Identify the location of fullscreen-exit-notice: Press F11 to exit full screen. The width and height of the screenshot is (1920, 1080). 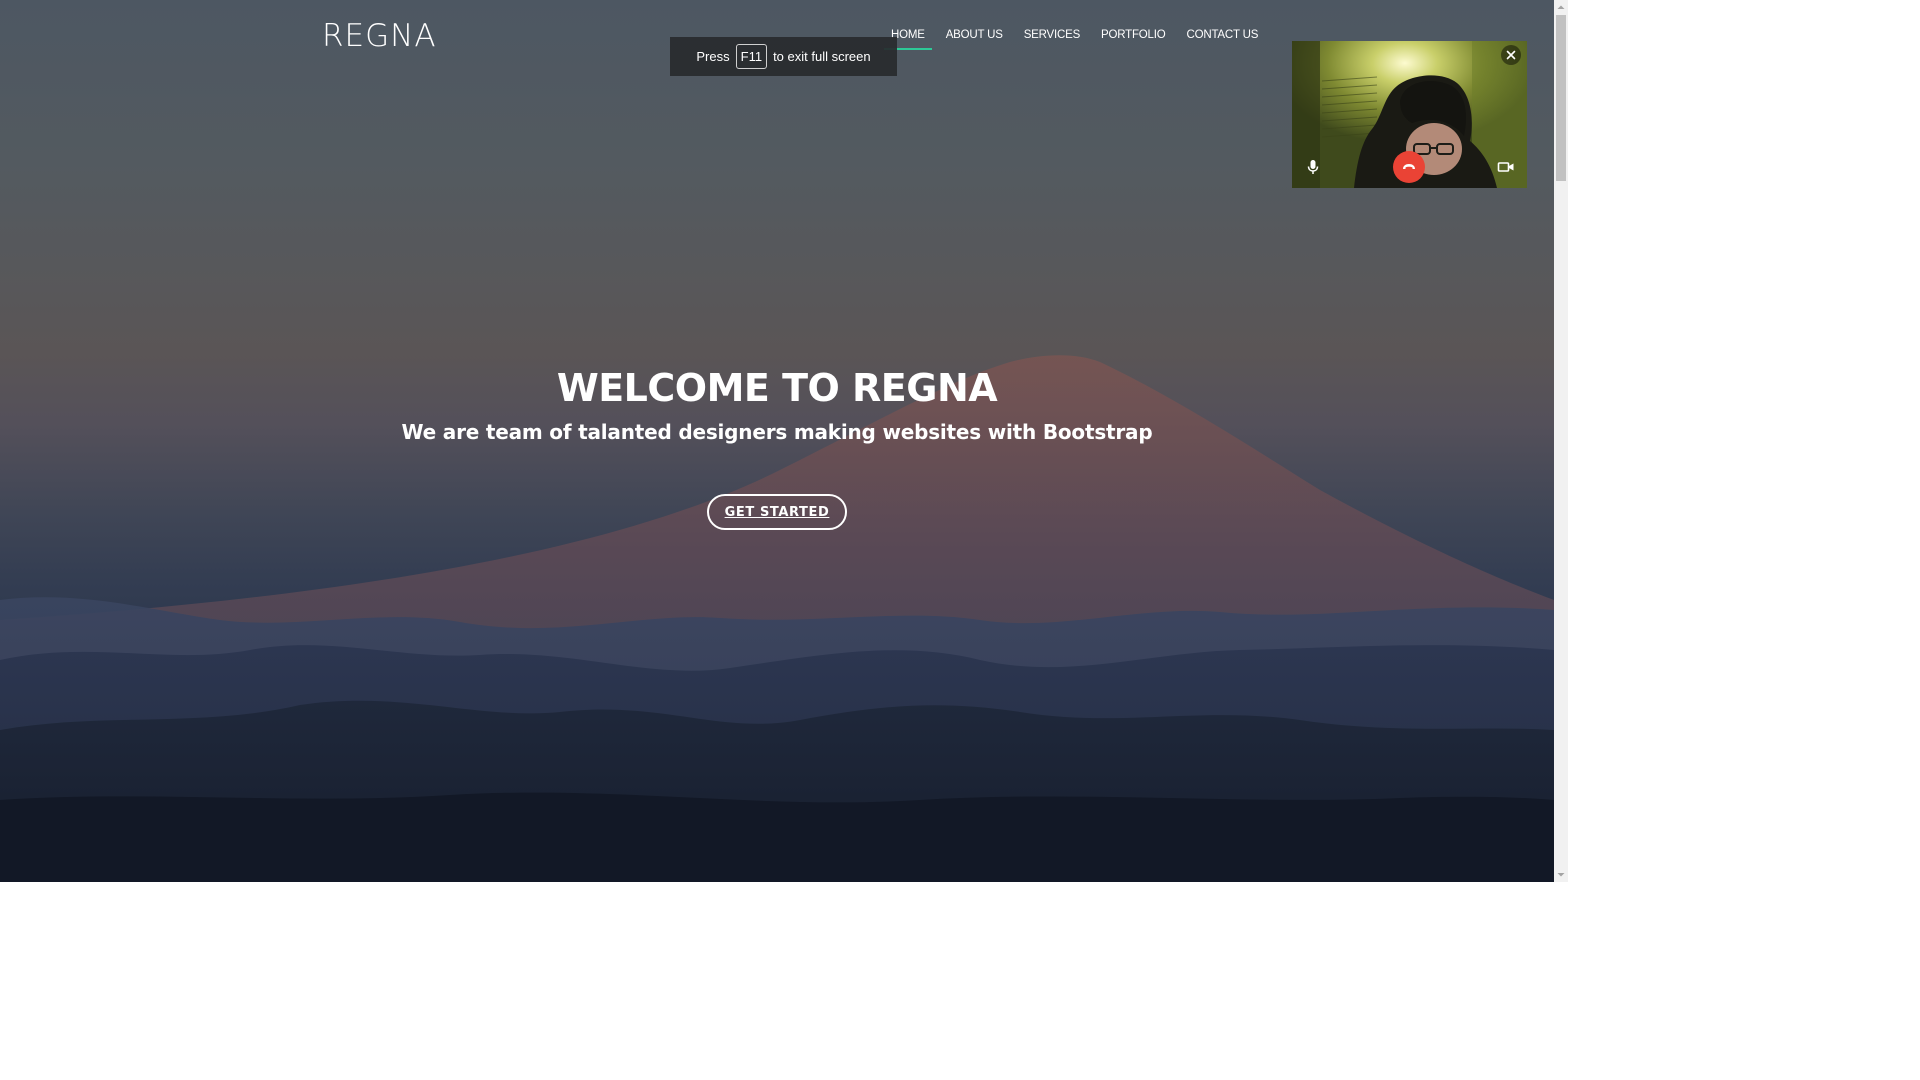
(783, 56).